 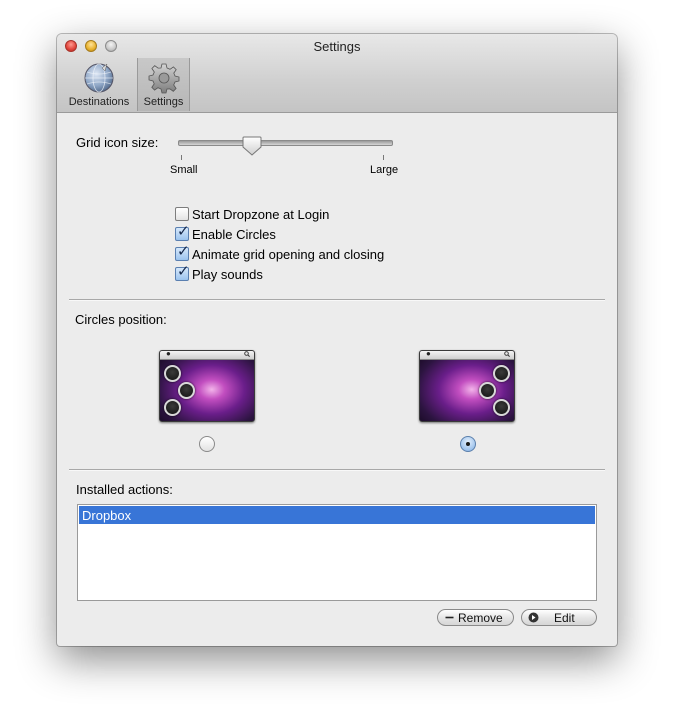 I want to click on list-item-label: Dropbox, so click(x=107, y=515).